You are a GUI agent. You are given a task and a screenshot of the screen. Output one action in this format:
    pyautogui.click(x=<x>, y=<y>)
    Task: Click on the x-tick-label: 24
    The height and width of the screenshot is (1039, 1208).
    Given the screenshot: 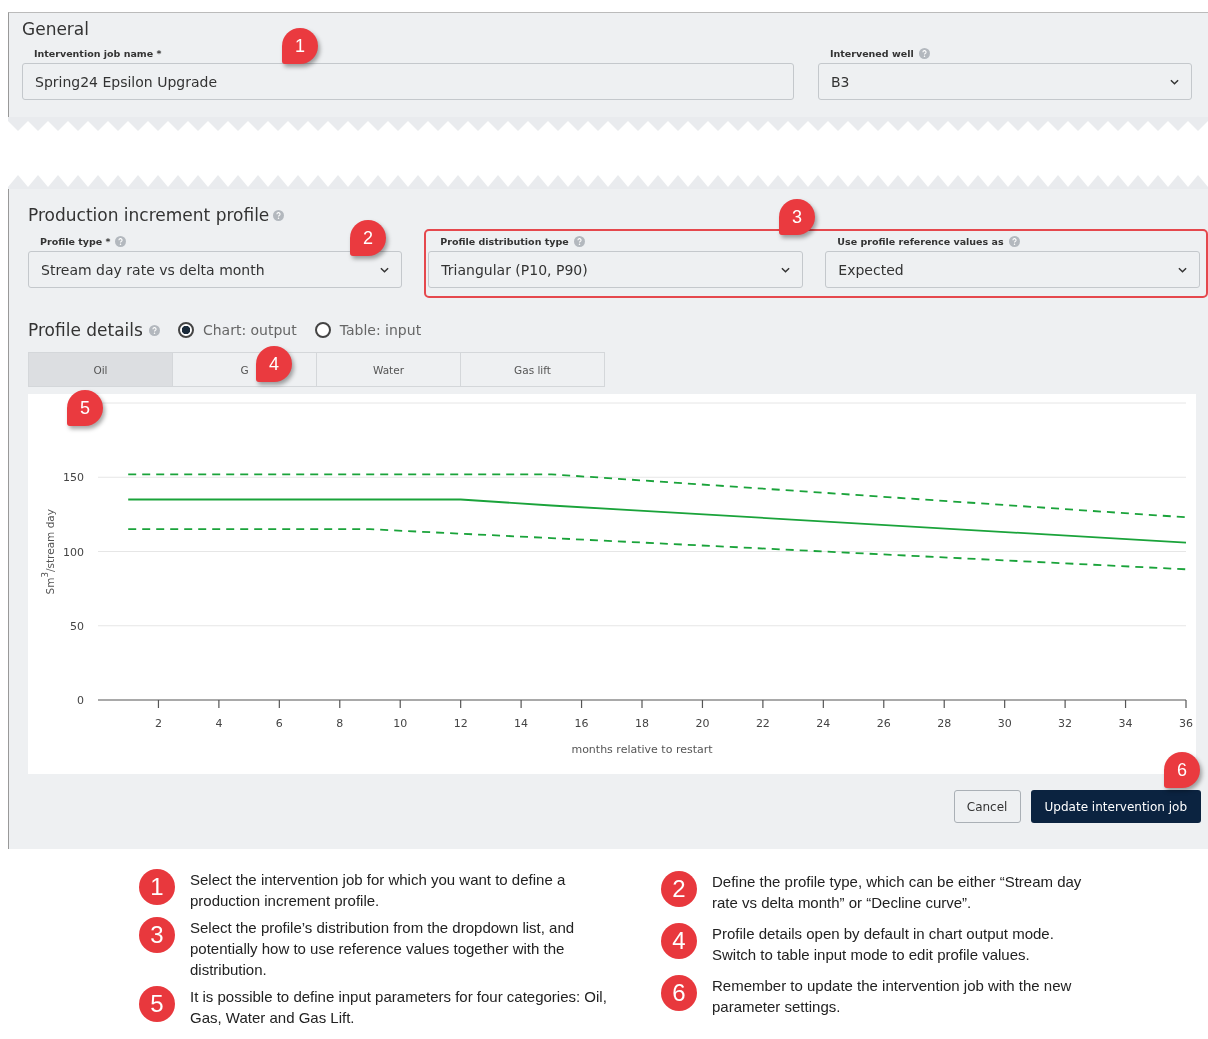 What is the action you would take?
    pyautogui.click(x=823, y=723)
    